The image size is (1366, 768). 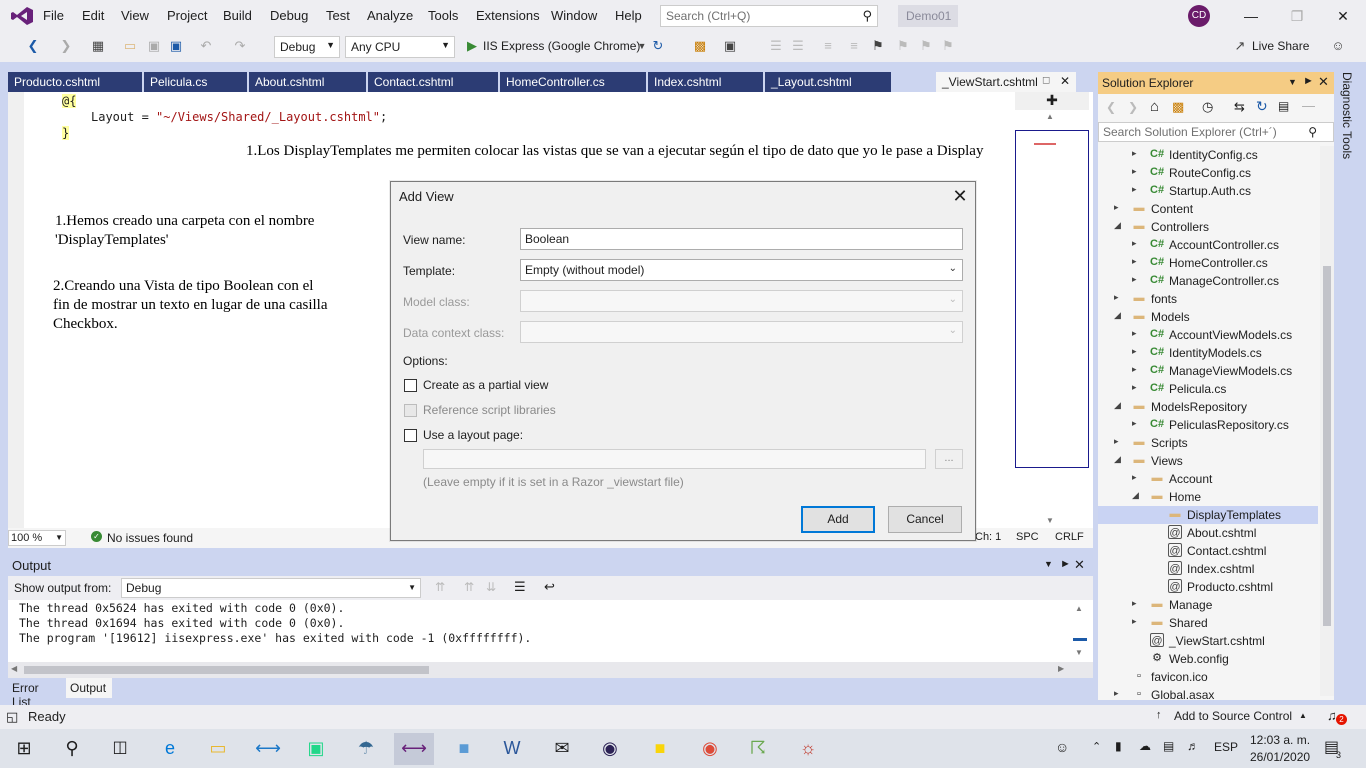 I want to click on forward-icon: ❯, so click(x=1133, y=107).